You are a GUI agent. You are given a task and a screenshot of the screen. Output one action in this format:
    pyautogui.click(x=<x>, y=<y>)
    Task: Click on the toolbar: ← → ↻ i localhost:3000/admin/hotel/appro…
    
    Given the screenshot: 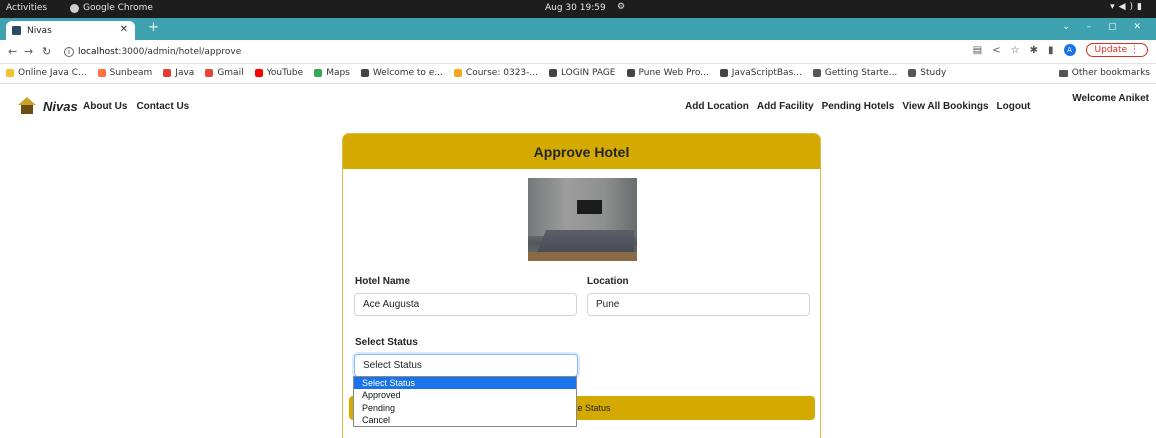 What is the action you would take?
    pyautogui.click(x=578, y=52)
    